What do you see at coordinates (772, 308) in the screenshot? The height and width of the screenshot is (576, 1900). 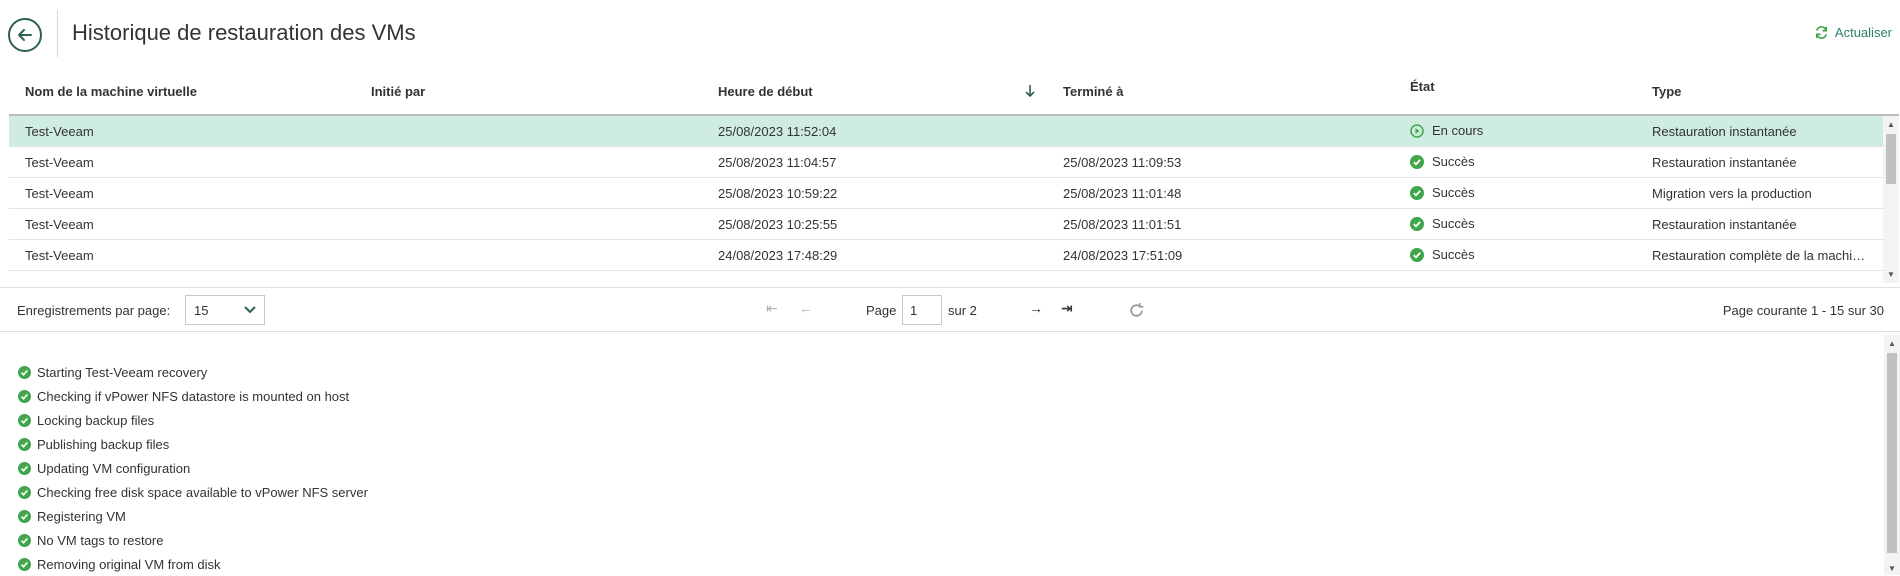 I see `first-page-icon: ⇤` at bounding box center [772, 308].